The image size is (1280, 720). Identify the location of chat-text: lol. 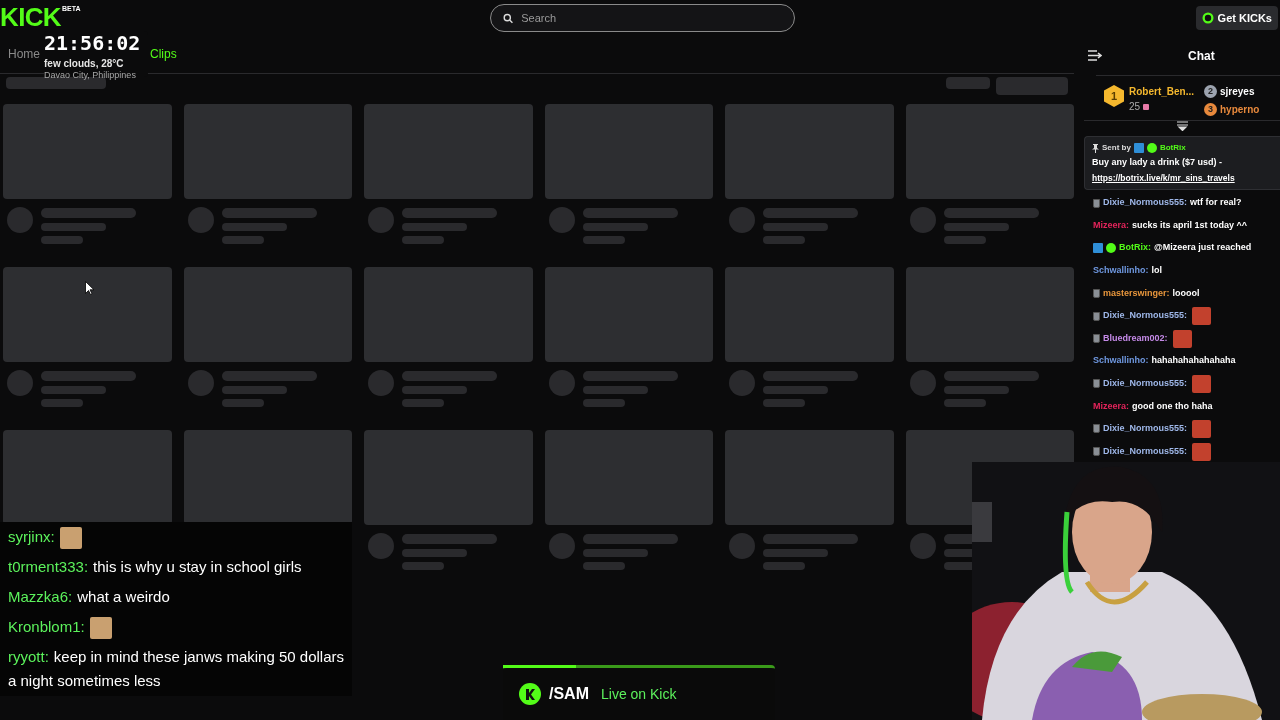
(1156, 271).